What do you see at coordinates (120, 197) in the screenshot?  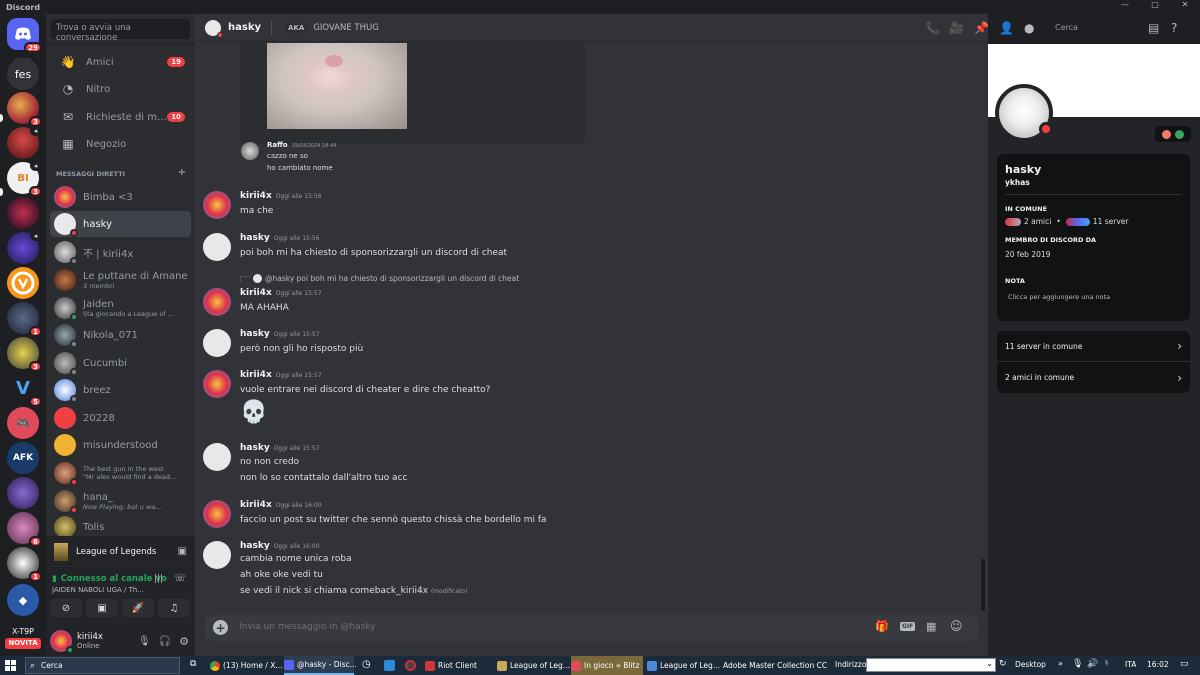 I see `dm-item: Bimba <3` at bounding box center [120, 197].